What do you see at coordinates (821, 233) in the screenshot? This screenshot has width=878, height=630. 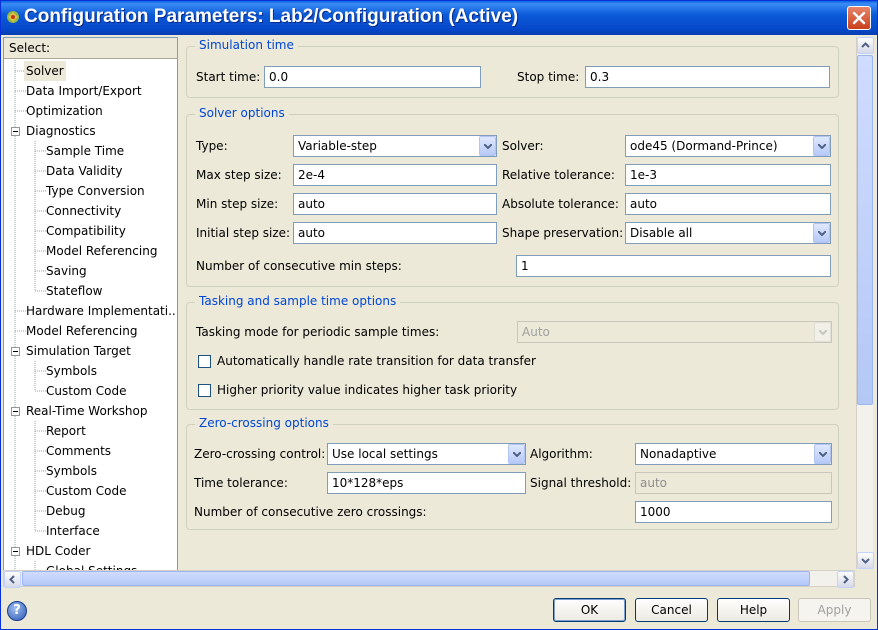 I see `shape-dropdown-button` at bounding box center [821, 233].